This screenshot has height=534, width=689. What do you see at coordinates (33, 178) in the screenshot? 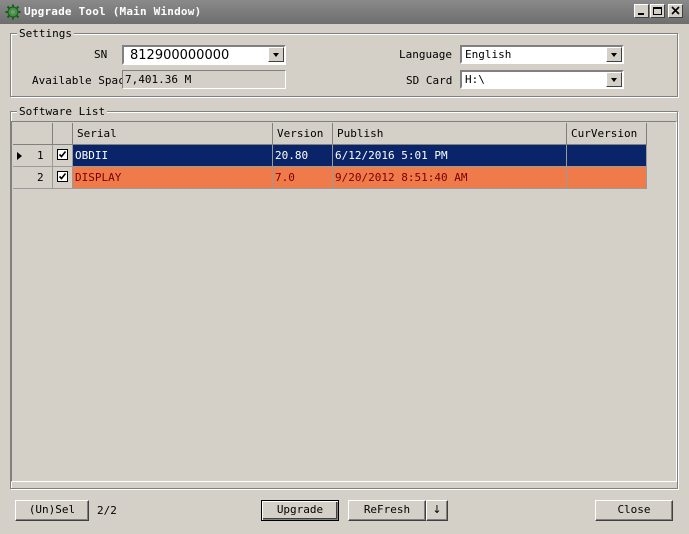
I see `row-header: 2` at bounding box center [33, 178].